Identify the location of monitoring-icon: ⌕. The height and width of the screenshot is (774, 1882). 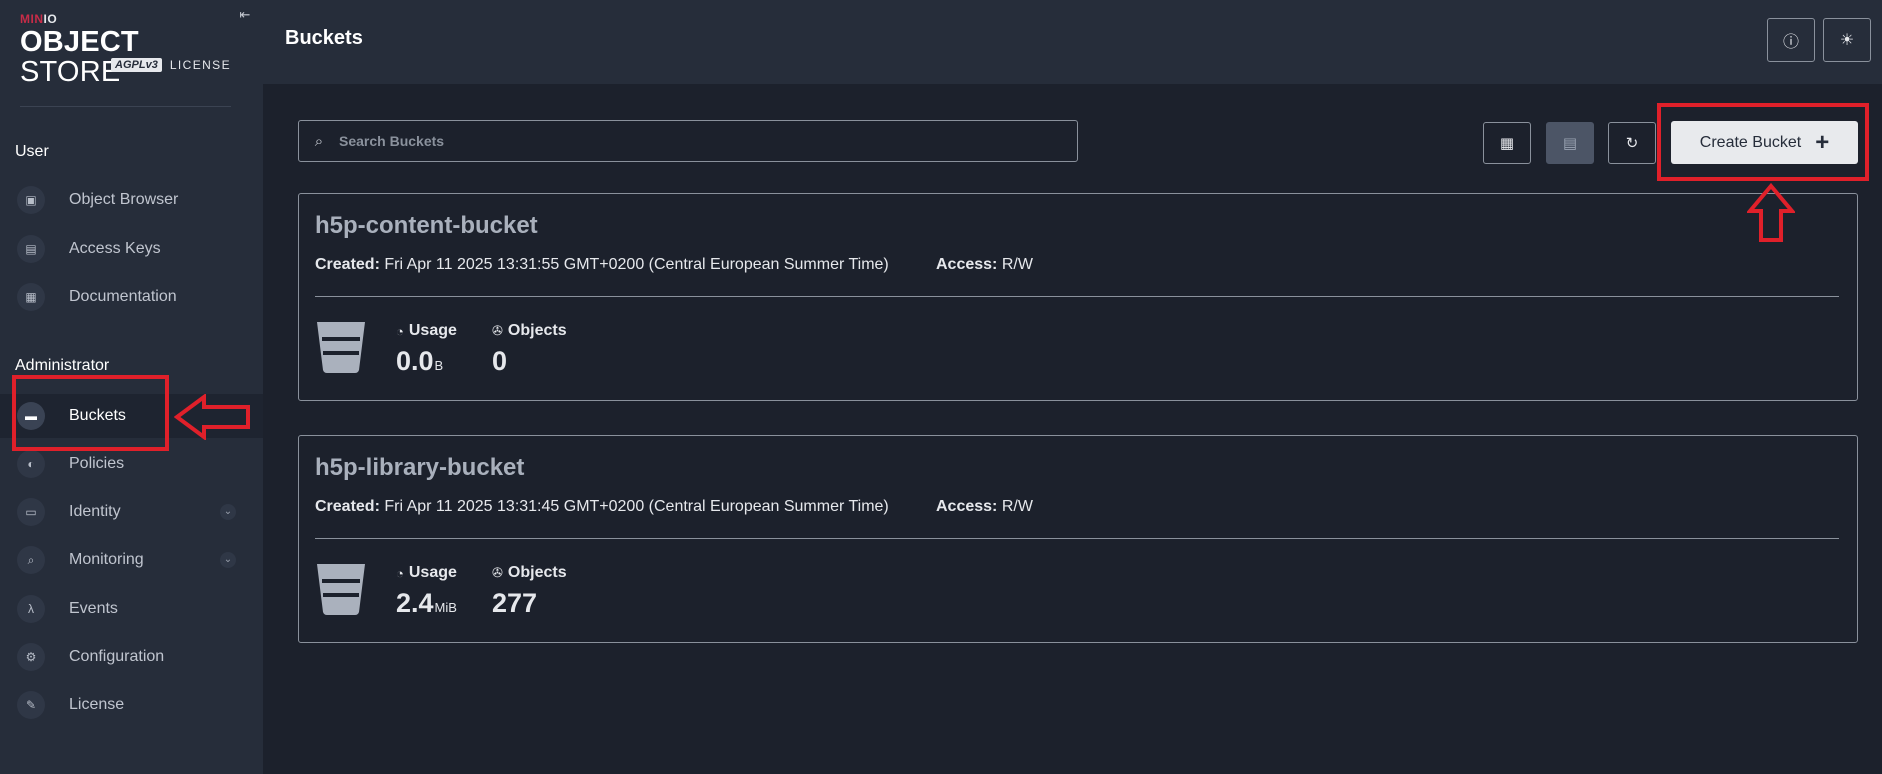
(31, 560).